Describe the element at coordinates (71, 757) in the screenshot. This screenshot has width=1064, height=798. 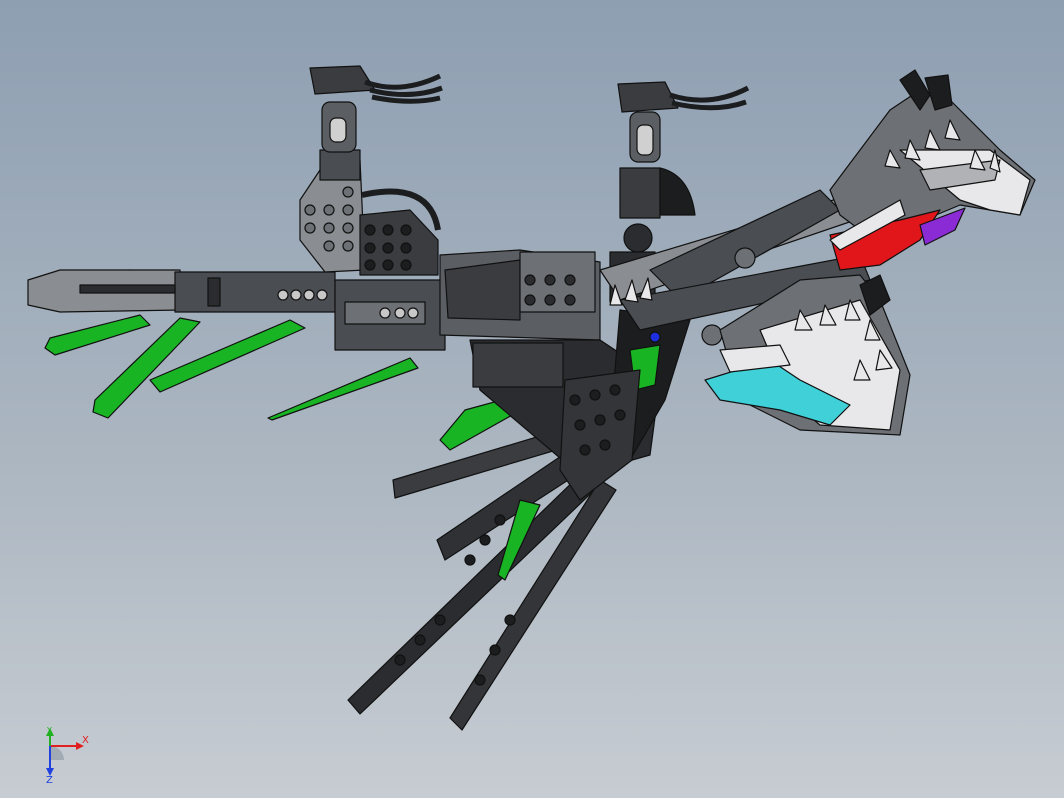
I see `coordinate-triad: X Y Z` at that location.